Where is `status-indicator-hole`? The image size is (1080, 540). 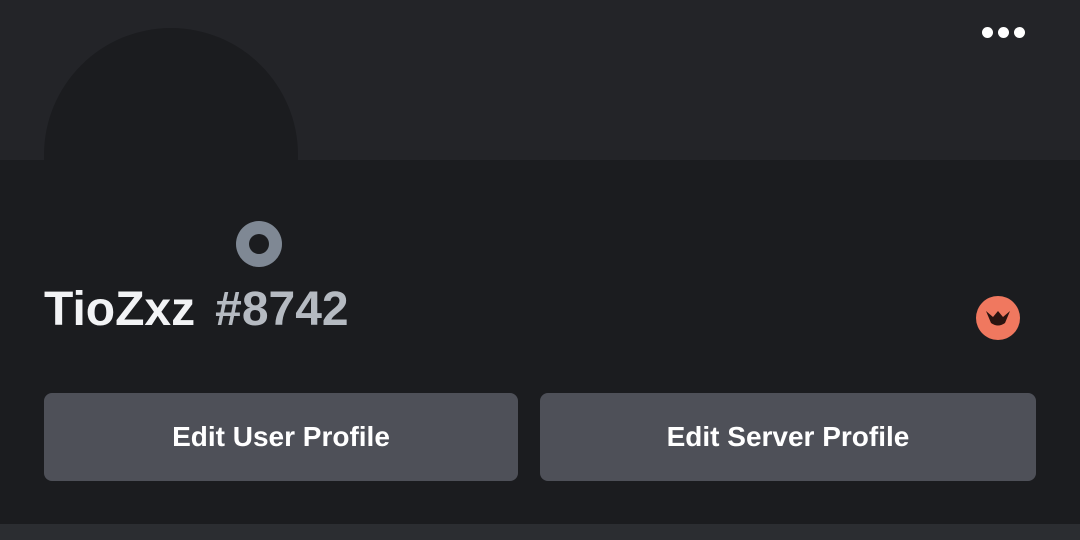 status-indicator-hole is located at coordinates (259, 244).